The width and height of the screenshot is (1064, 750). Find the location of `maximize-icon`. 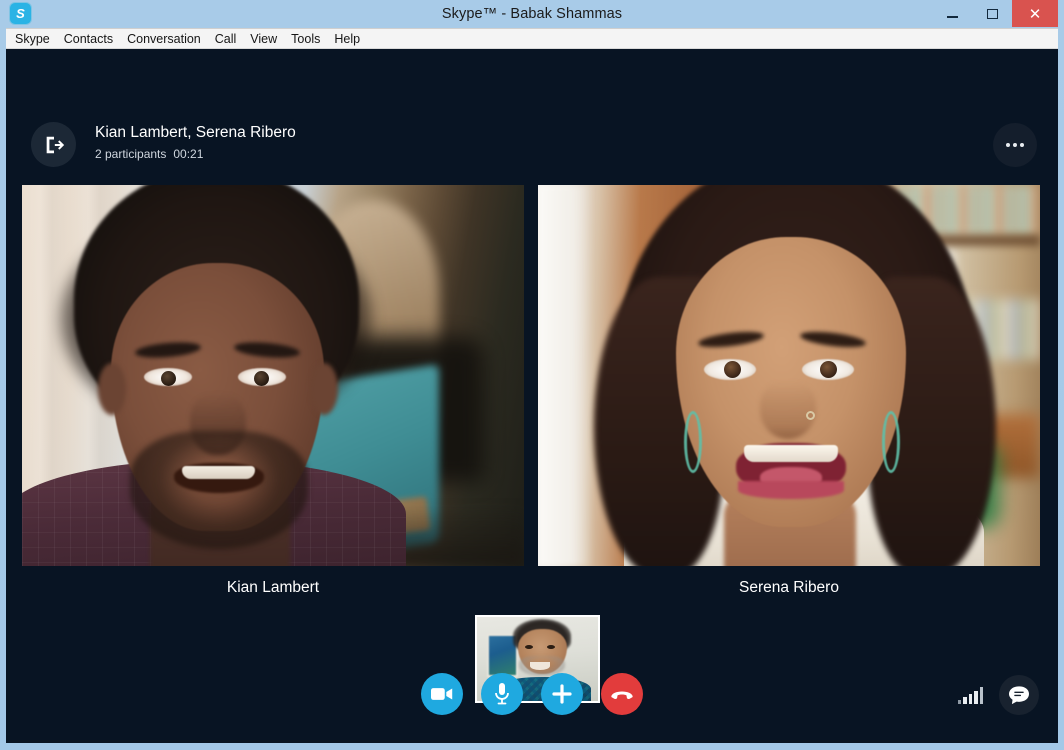

maximize-icon is located at coordinates (992, 13).